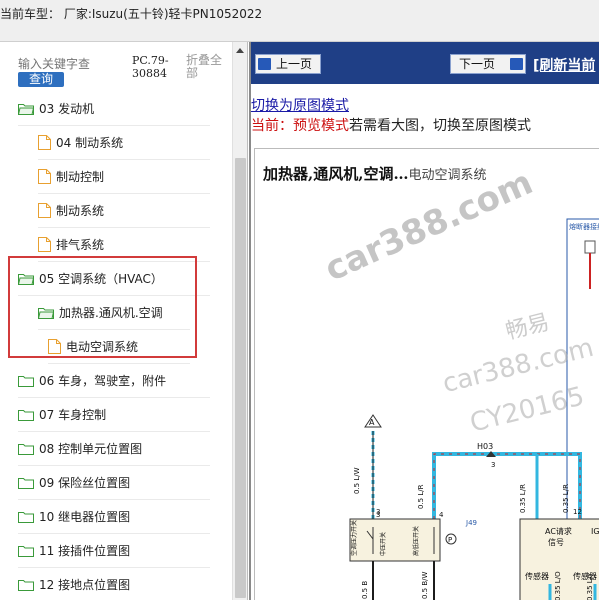 This screenshot has height=600, width=599. What do you see at coordinates (114, 415) in the screenshot?
I see `tree-item-body-control: 07 车身控制` at bounding box center [114, 415].